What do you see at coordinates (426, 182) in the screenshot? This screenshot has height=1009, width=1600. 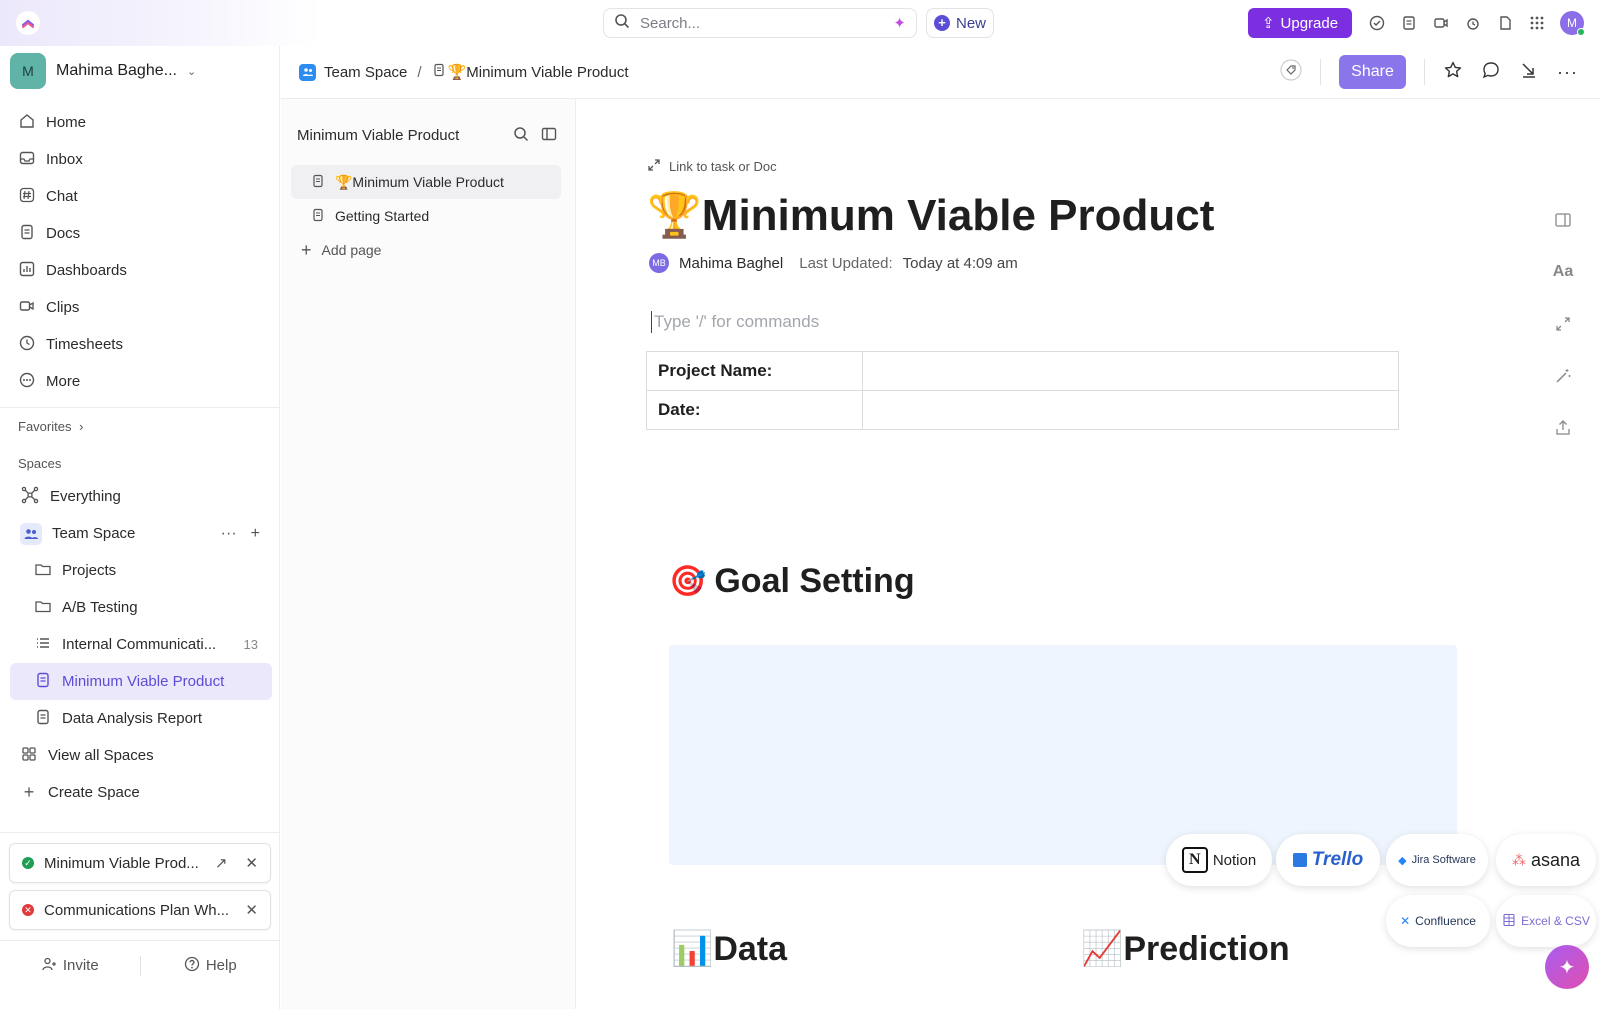 I see `page-item-mvp: 🏆Minimum Viable Product` at bounding box center [426, 182].